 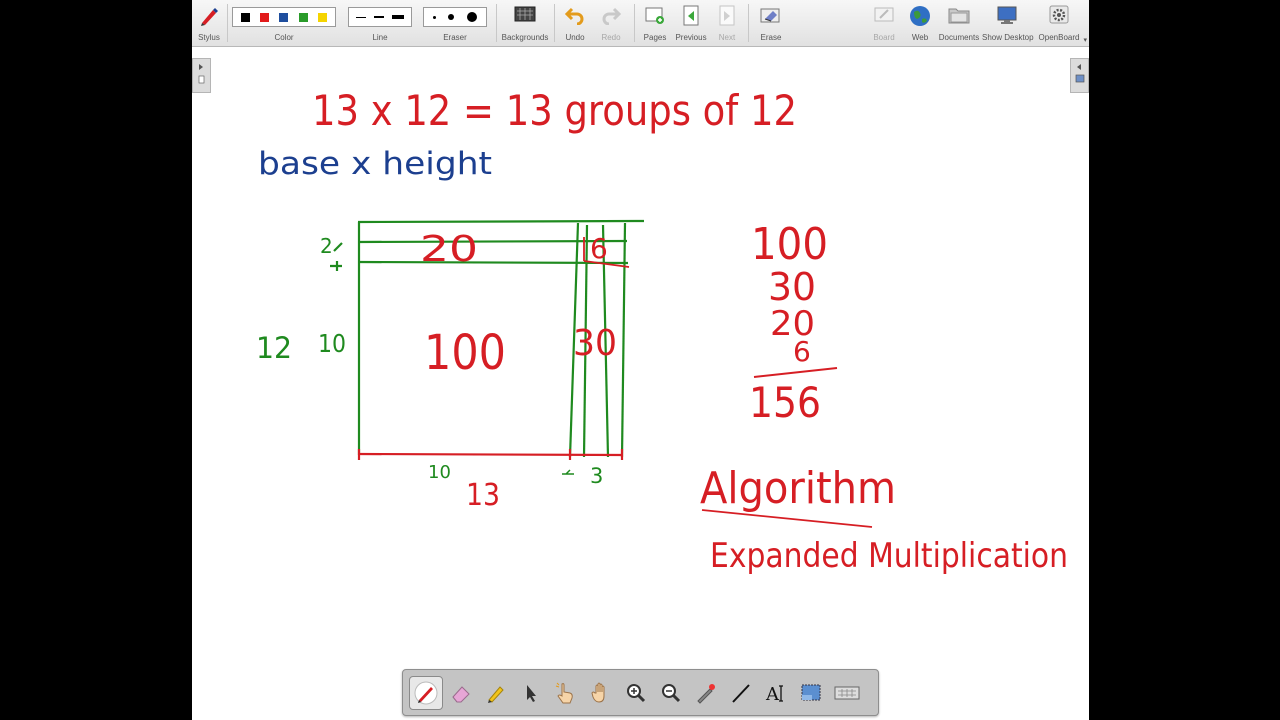 I want to click on eraser-label: Eraser, so click(x=455, y=37).